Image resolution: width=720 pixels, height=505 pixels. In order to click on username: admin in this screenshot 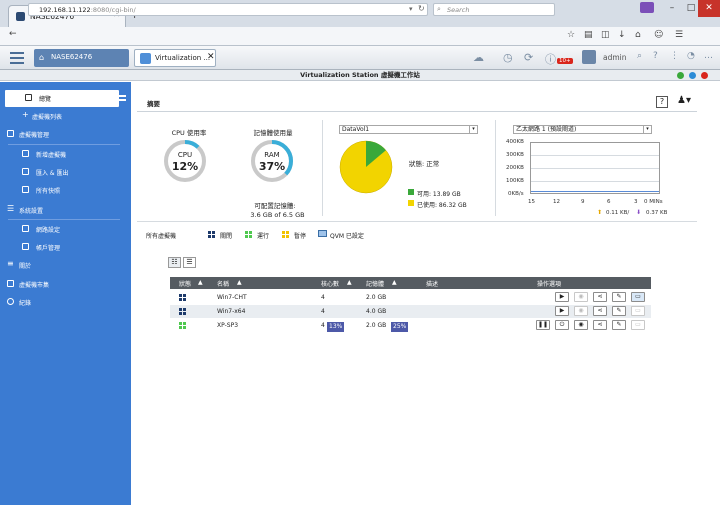, I will do `click(615, 57)`.